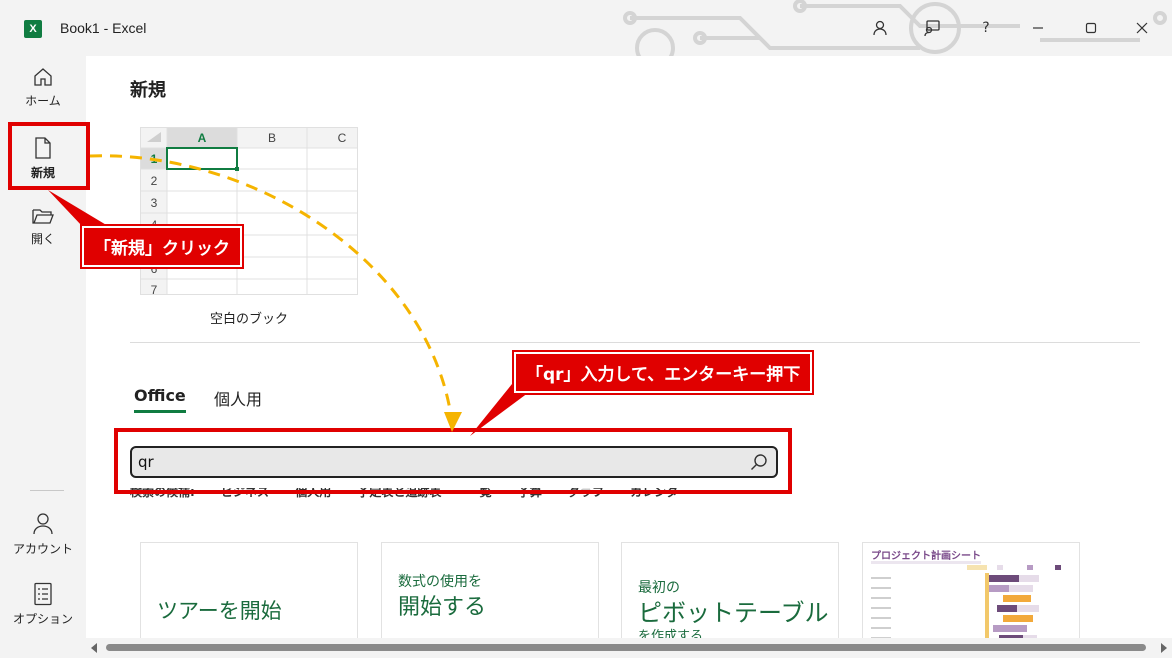 The image size is (1172, 658). I want to click on nav-open-label: 開く, so click(42, 239).